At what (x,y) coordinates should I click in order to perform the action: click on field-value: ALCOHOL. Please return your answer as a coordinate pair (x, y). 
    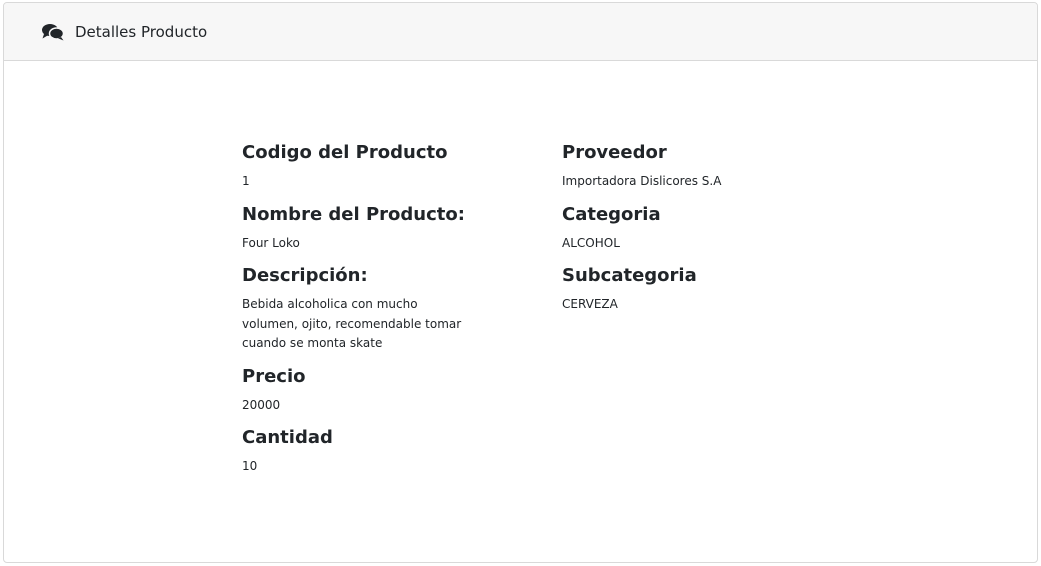
    Looking at the image, I should click on (591, 242).